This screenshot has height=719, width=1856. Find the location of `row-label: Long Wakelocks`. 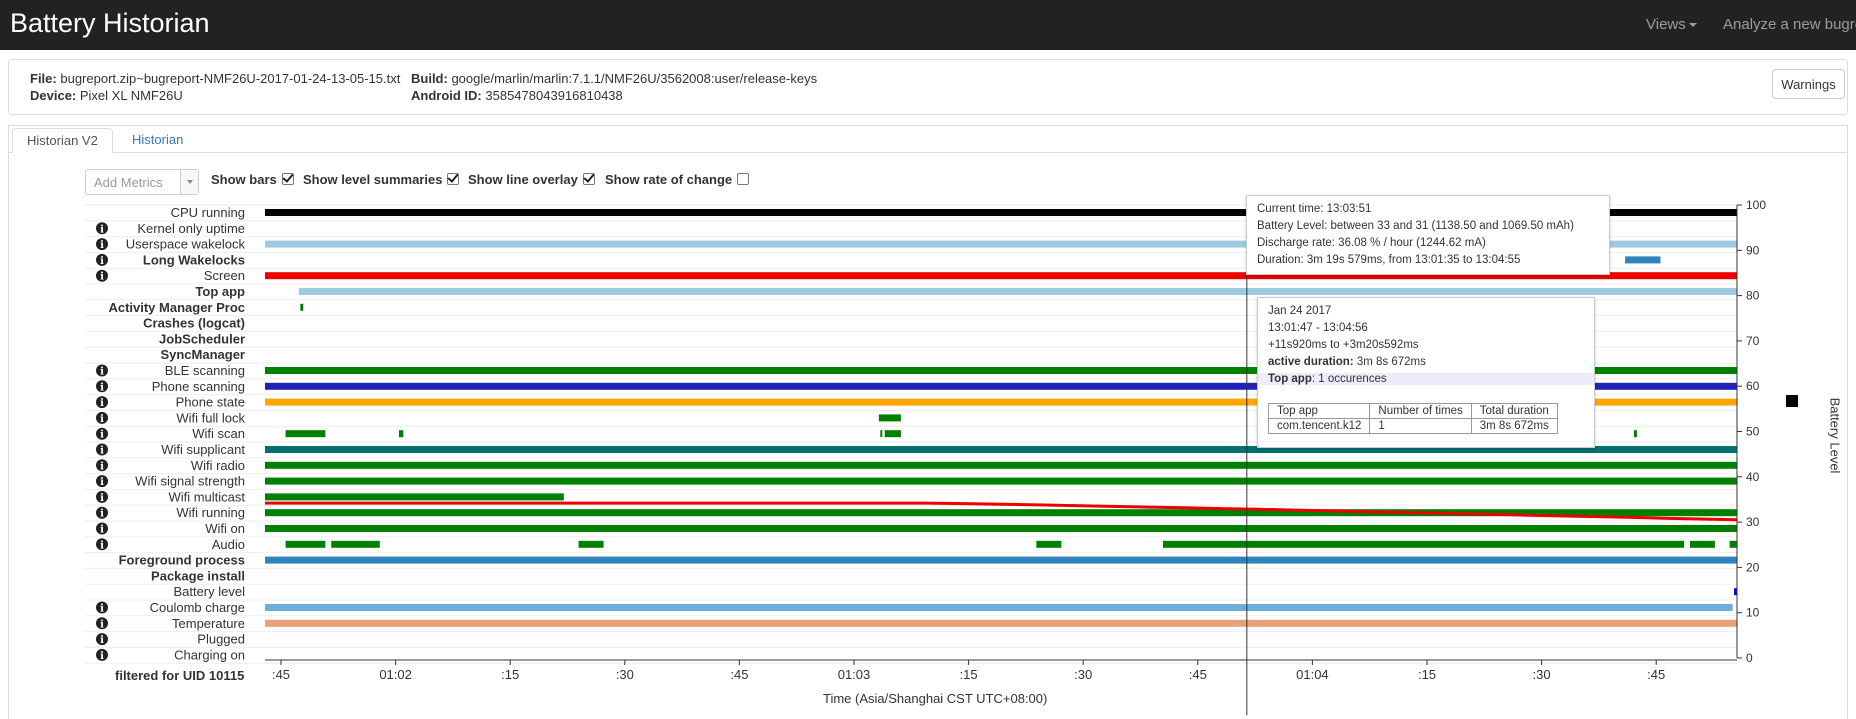

row-label: Long Wakelocks is located at coordinates (194, 259).